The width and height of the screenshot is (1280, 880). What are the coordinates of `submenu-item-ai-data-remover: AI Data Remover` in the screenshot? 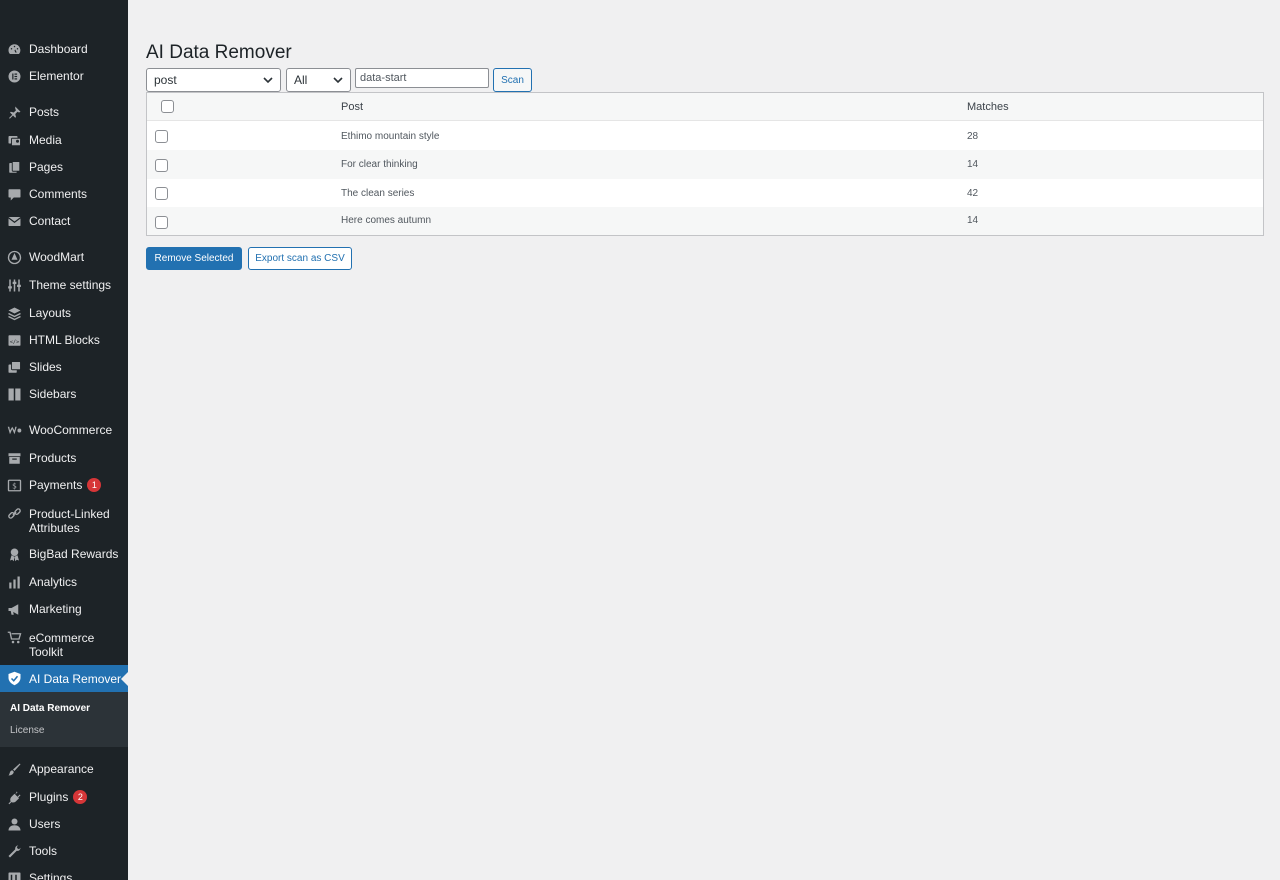 It's located at (50, 708).